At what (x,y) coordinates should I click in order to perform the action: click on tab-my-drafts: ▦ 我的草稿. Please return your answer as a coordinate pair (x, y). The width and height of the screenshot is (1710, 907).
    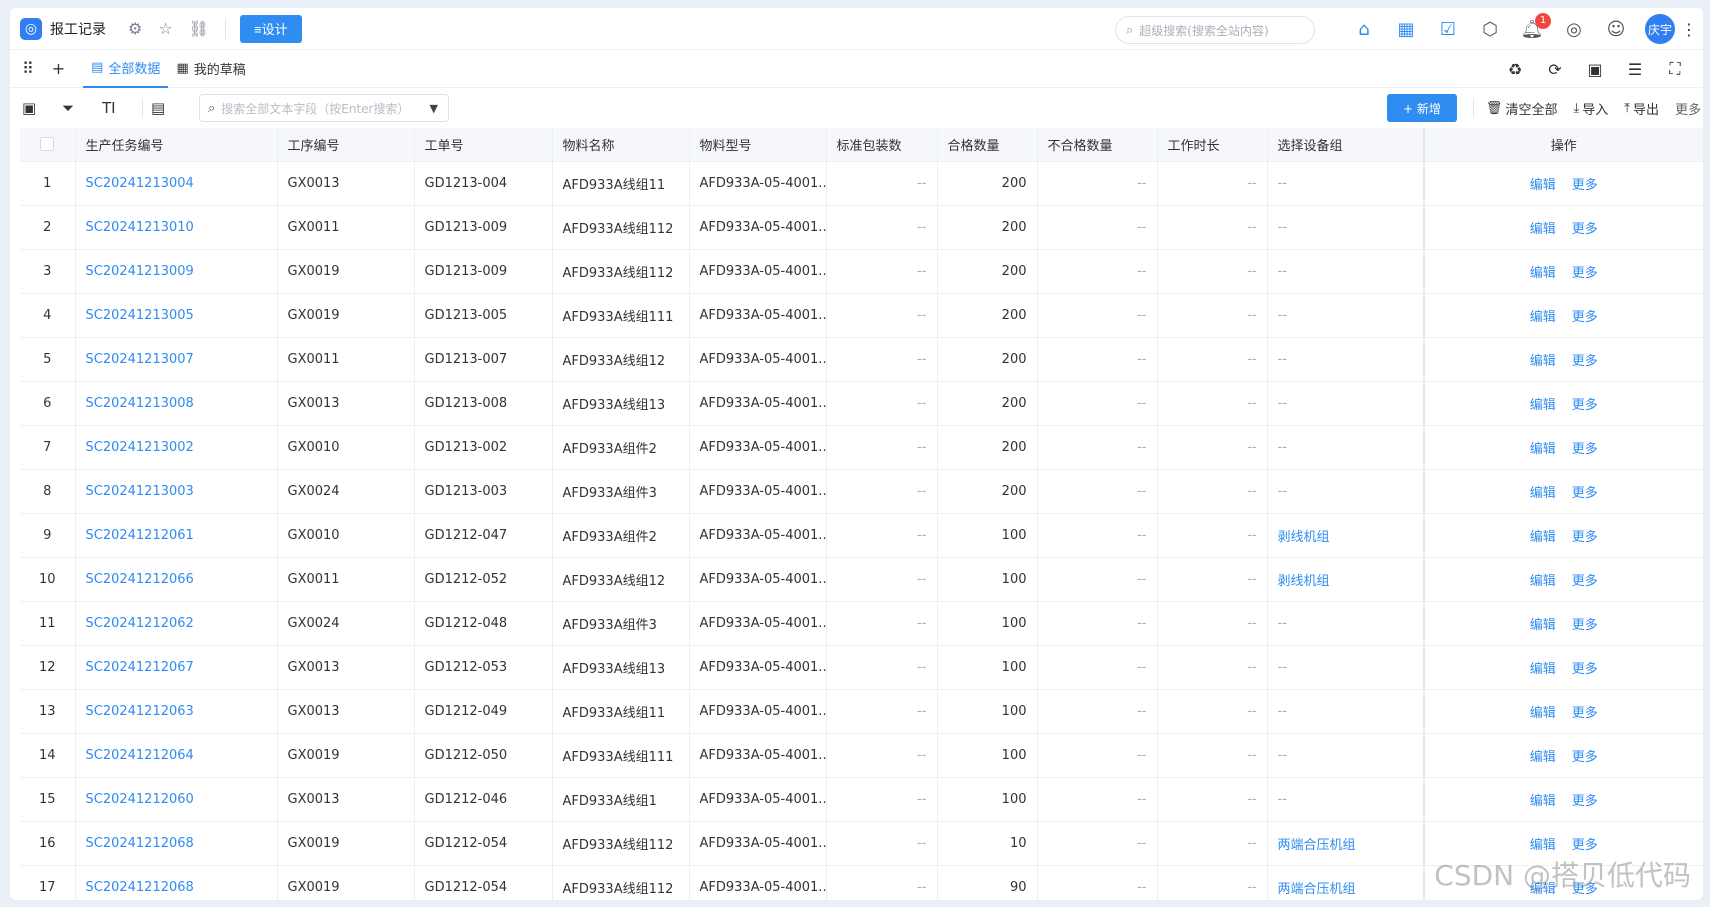
    Looking at the image, I should click on (210, 69).